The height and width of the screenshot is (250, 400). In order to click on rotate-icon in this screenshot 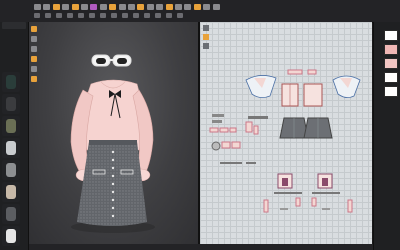, I will do `click(56, 7)`.